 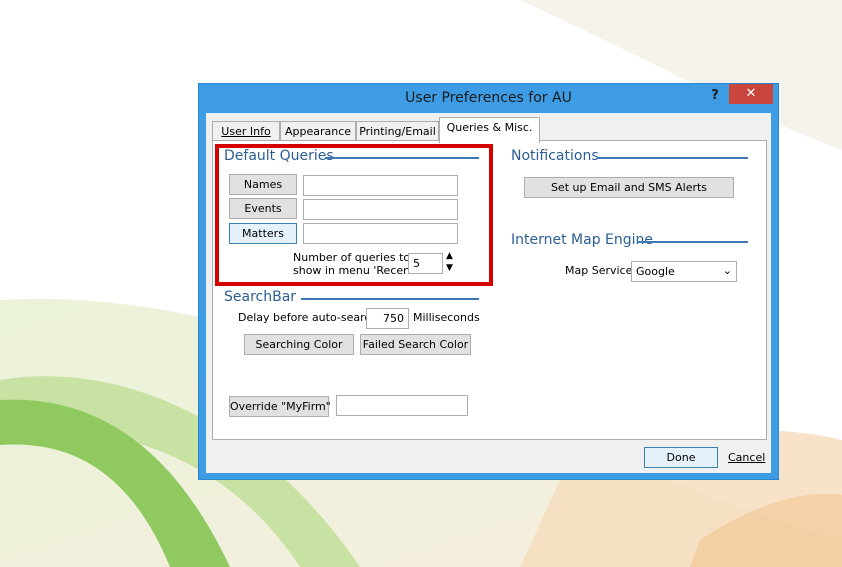 What do you see at coordinates (280, 406) in the screenshot?
I see `override-myfirm-button: Override "MyFirm"` at bounding box center [280, 406].